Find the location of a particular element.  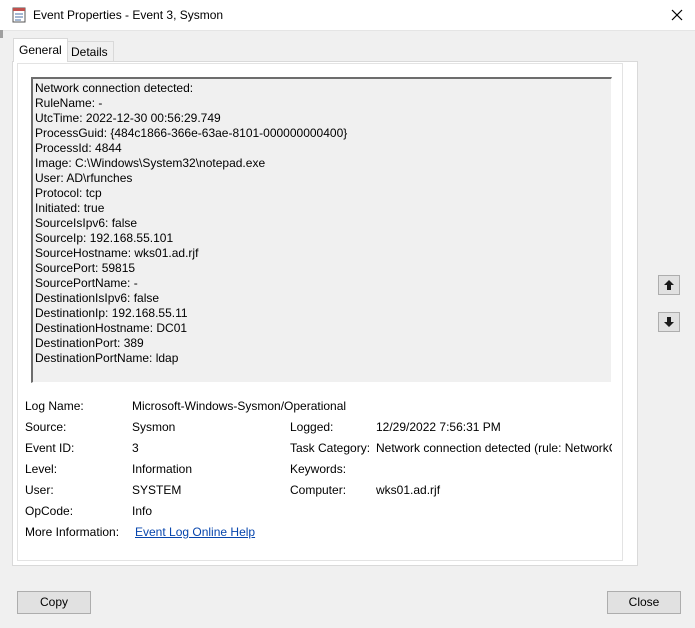

level-value: Information is located at coordinates (162, 469).